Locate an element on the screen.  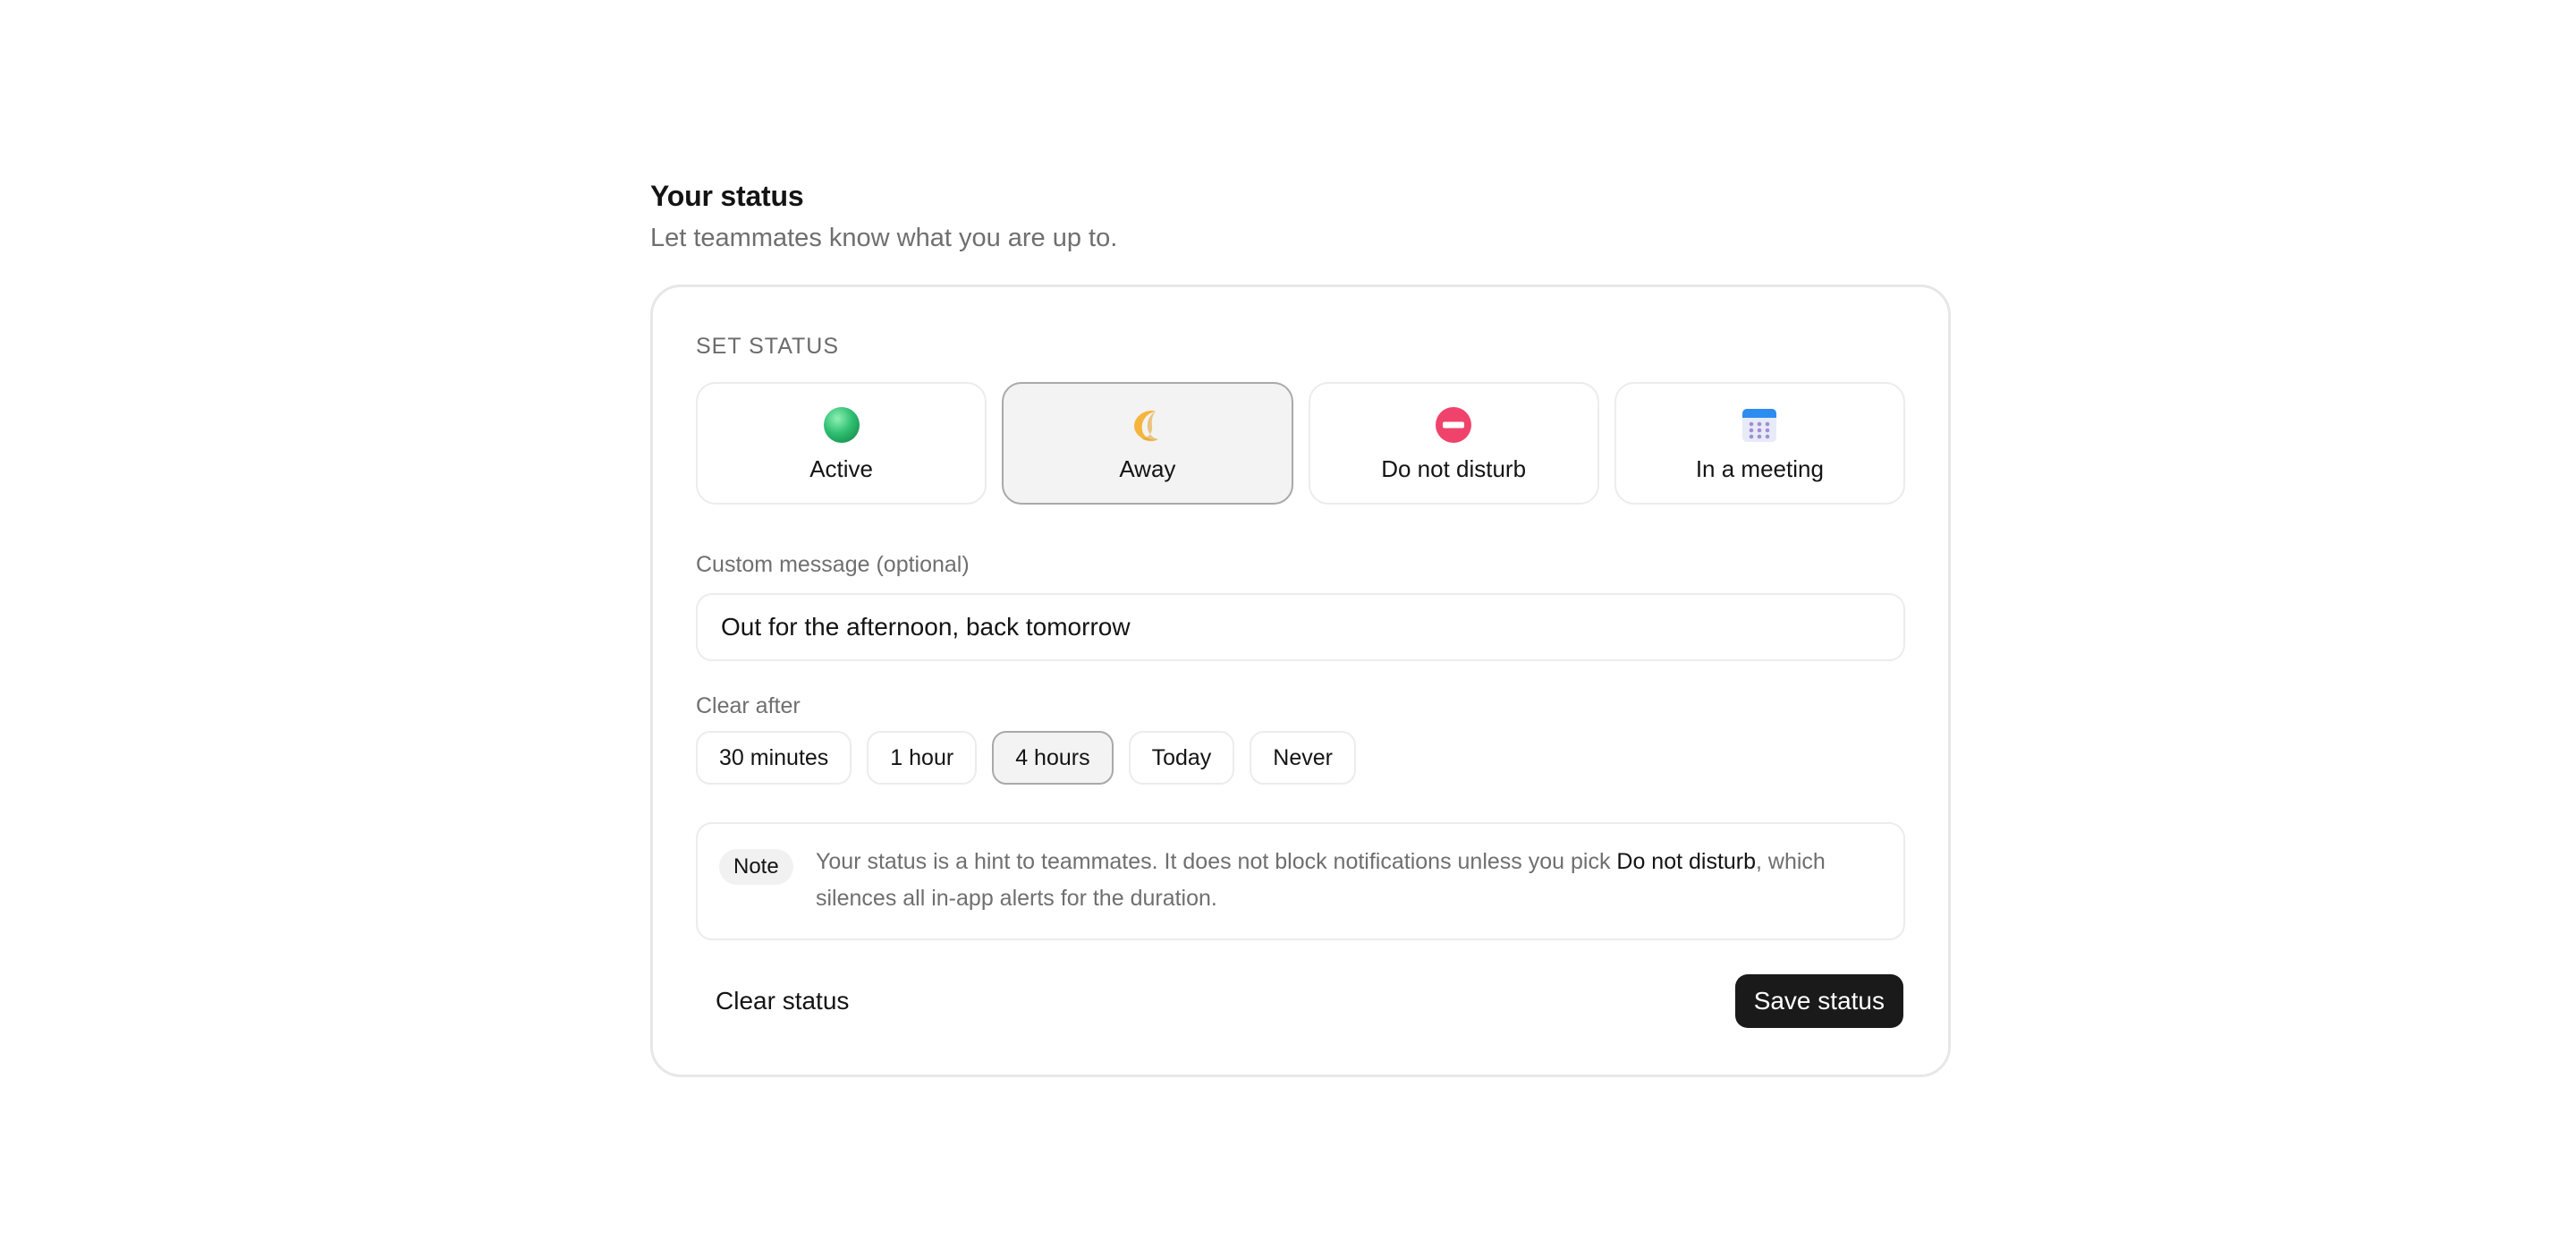
status-option-away: Away is located at coordinates (1147, 443).